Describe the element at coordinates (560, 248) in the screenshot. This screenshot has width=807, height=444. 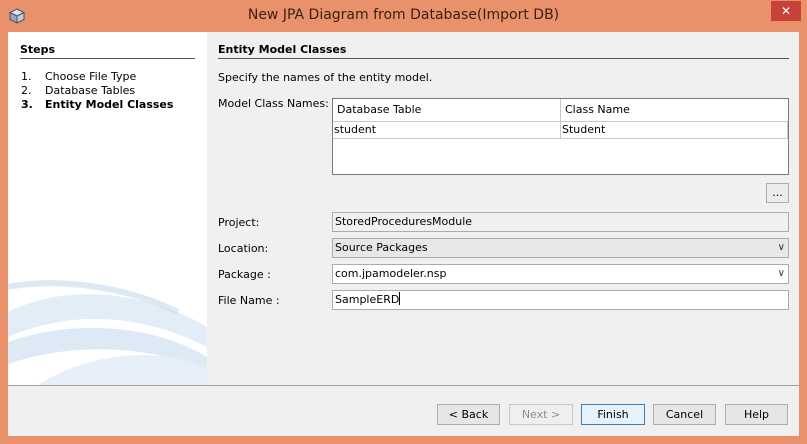
I see `location-select: Source Packages ∨` at that location.